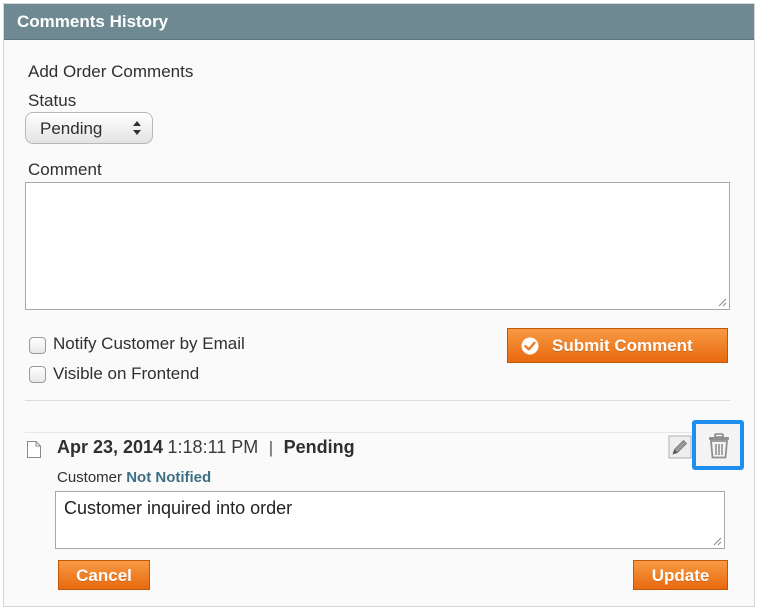 The image size is (759, 609). I want to click on submit-comment-button: Submit Comment, so click(617, 345).